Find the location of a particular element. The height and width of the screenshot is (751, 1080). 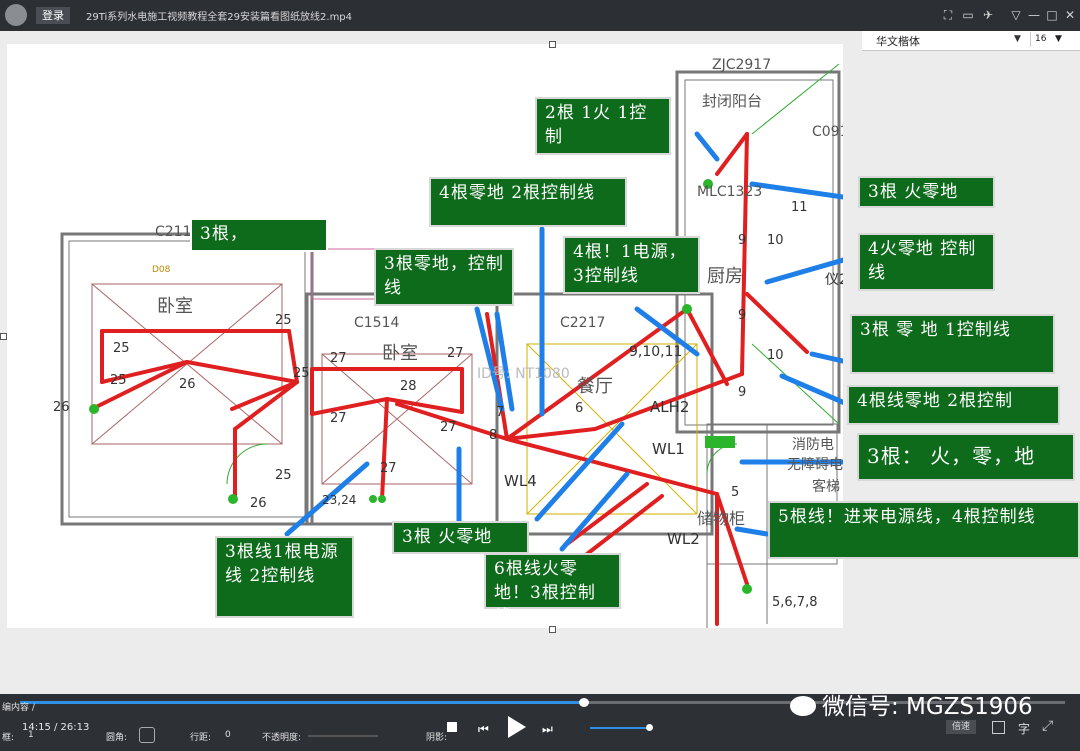

maximize-icon: □ is located at coordinates (1052, 15).